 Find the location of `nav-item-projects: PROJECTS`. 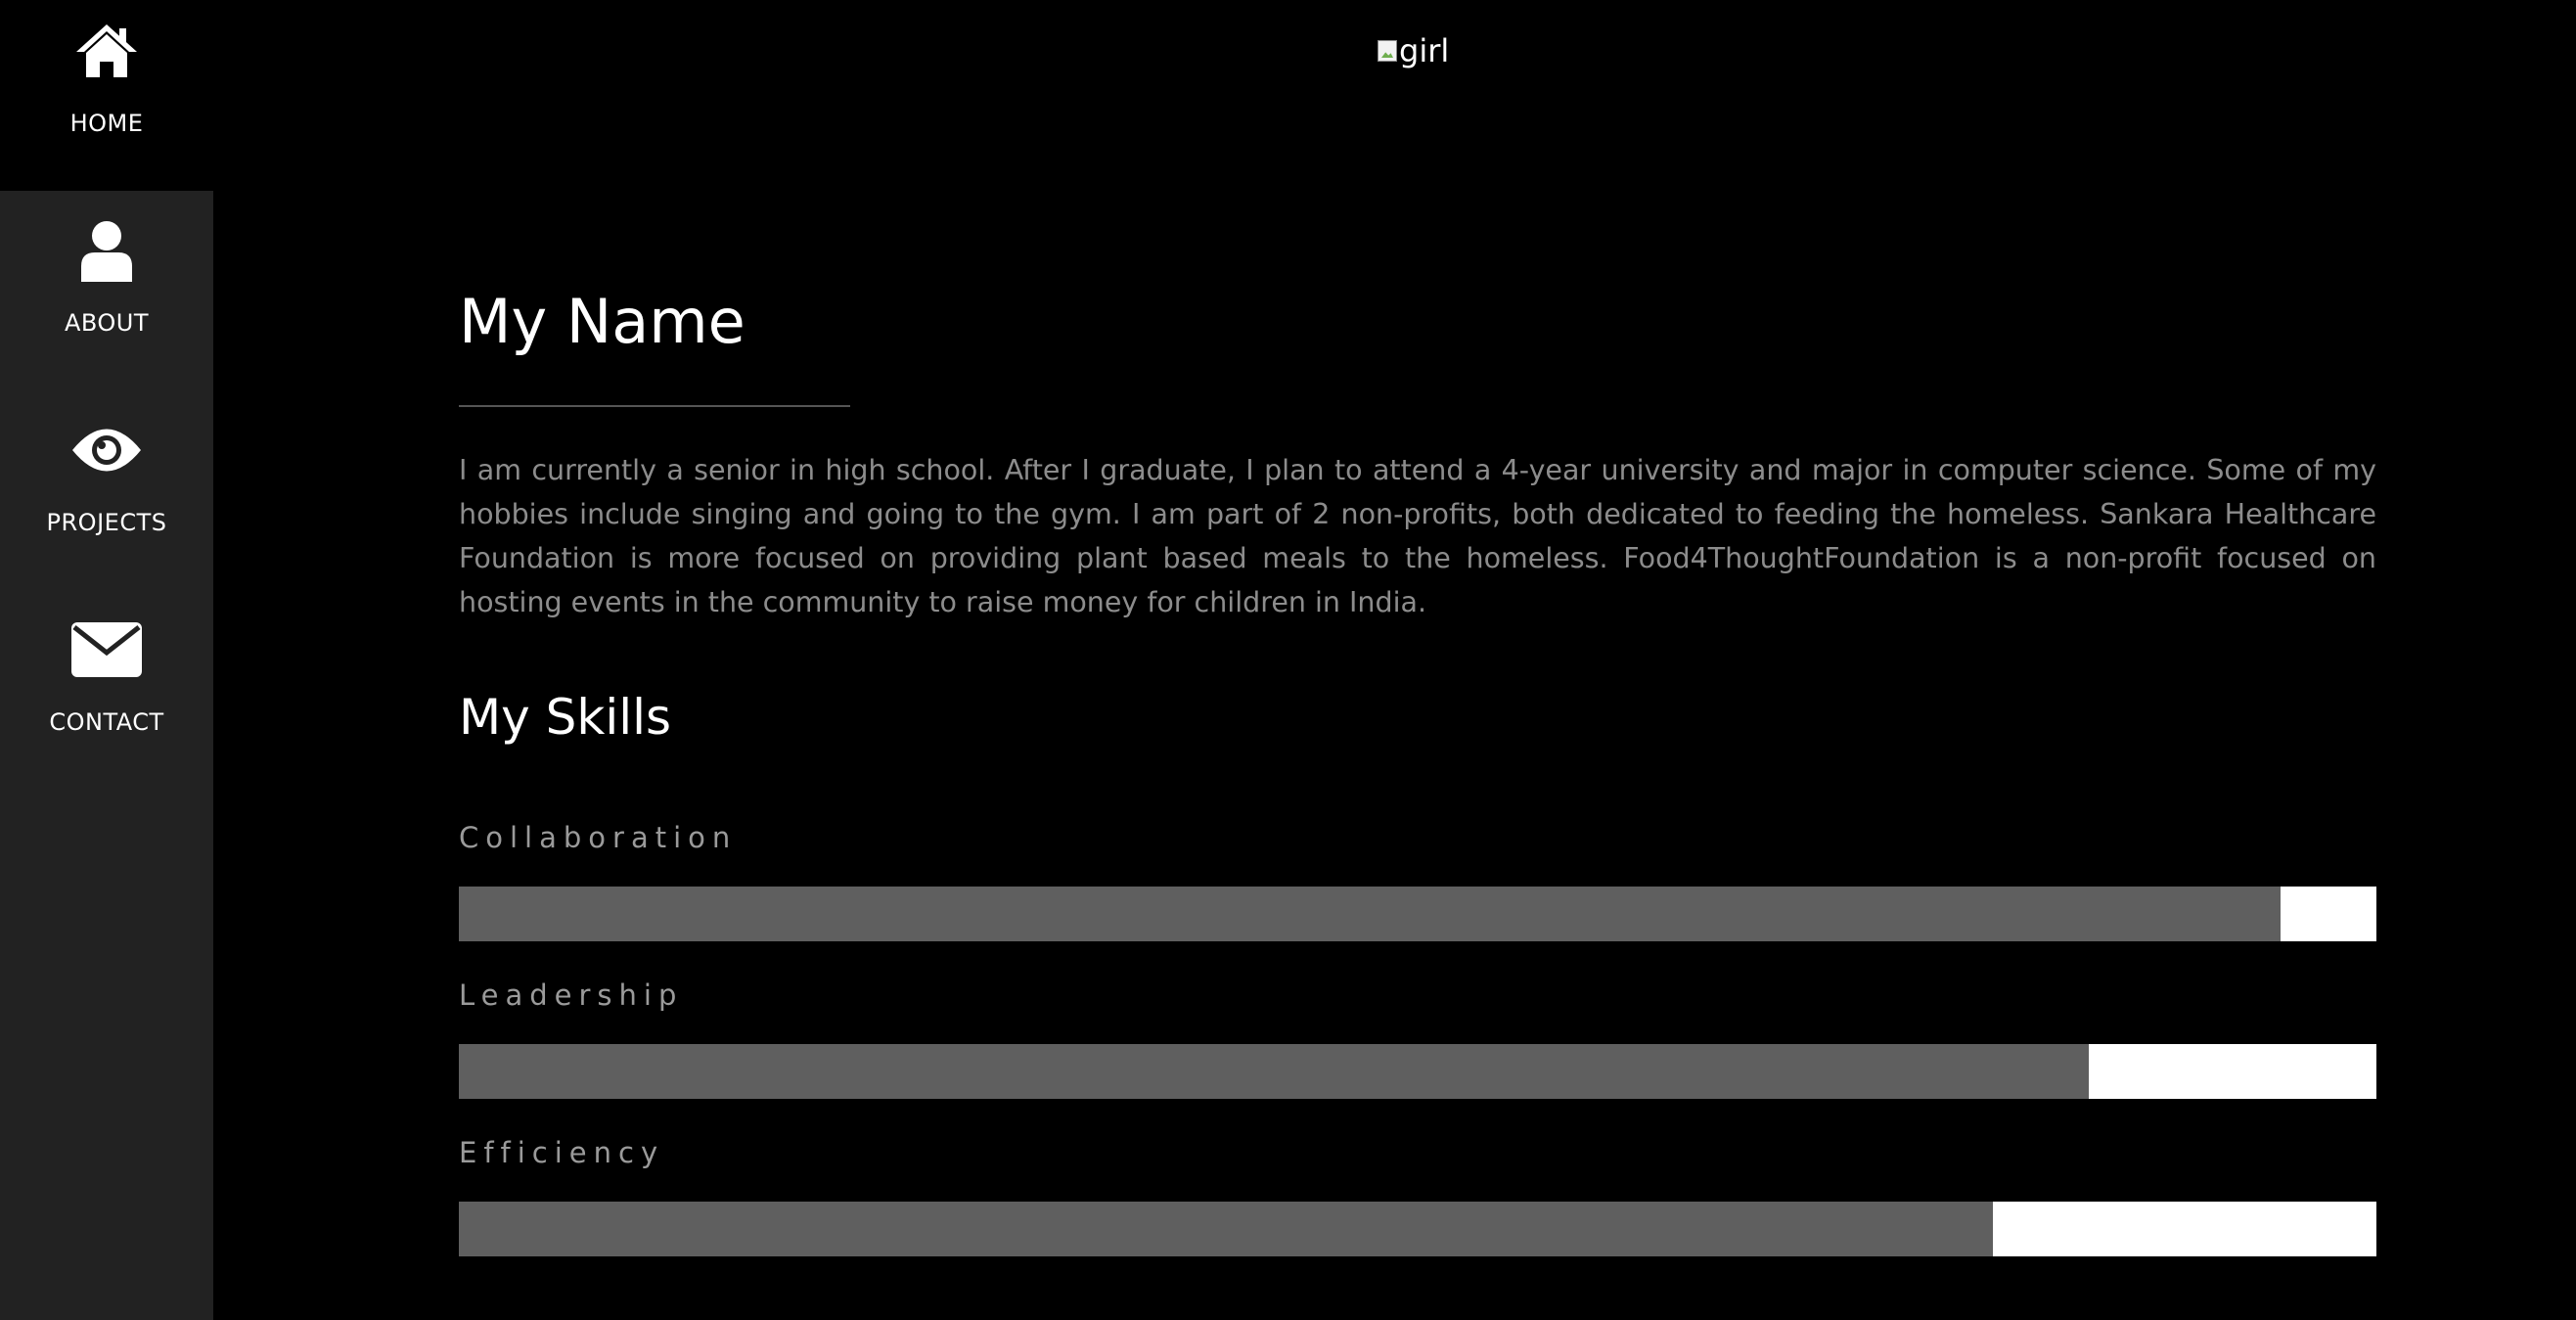

nav-item-projects: PROJECTS is located at coordinates (106, 495).